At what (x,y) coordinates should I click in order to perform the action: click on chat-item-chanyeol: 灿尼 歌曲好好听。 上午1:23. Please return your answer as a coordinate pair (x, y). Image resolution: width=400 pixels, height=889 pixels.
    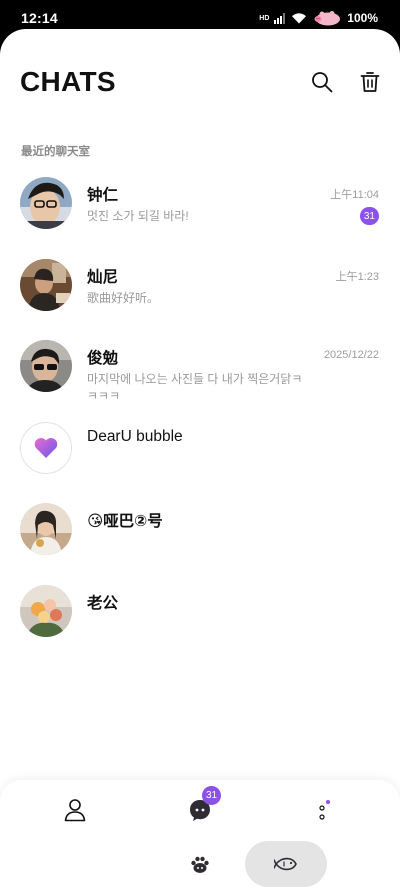
    Looking at the image, I should click on (200, 297).